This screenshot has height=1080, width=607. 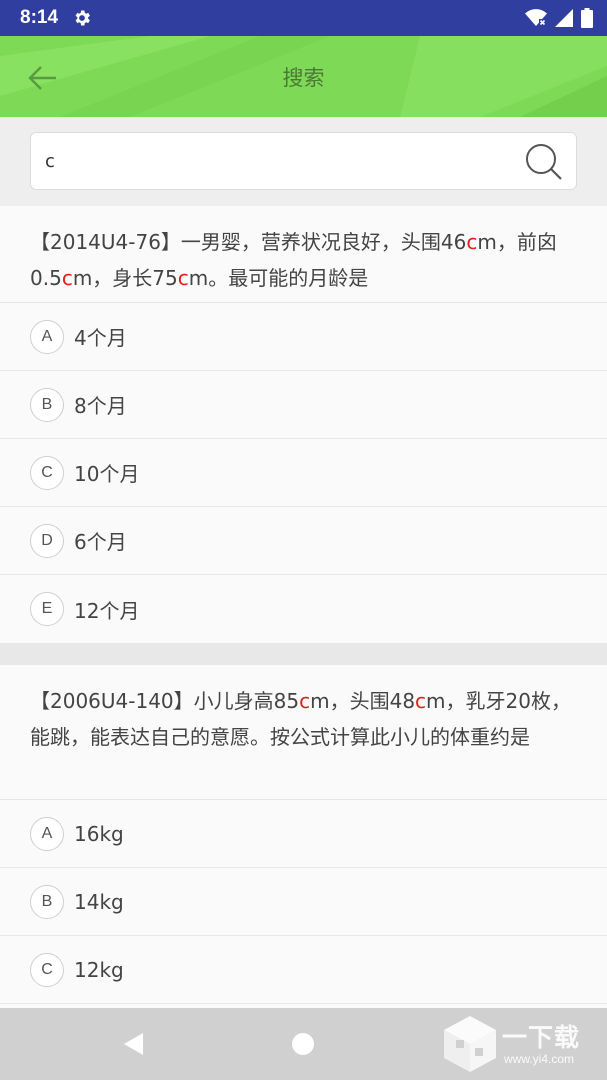 I want to click on watermark: 一下载 www.yi4.com, so click(x=517, y=1044).